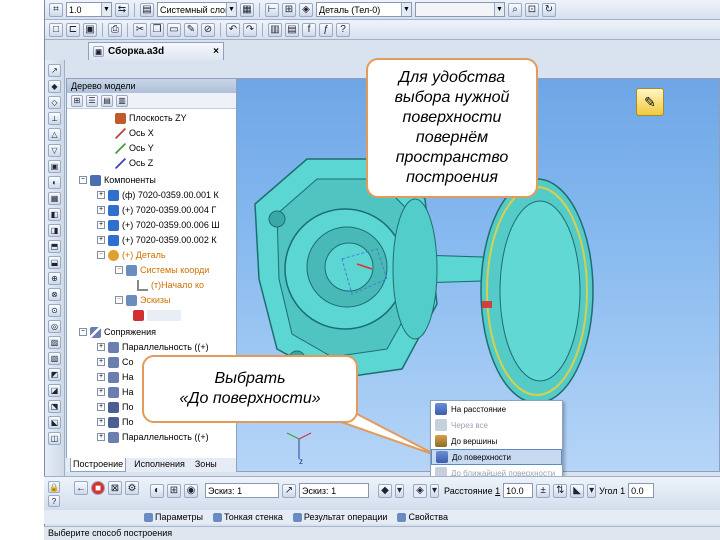  What do you see at coordinates (153, 437) in the screenshot?
I see `tree-node-mate-7: + Параллельность ((+)` at bounding box center [153, 437].